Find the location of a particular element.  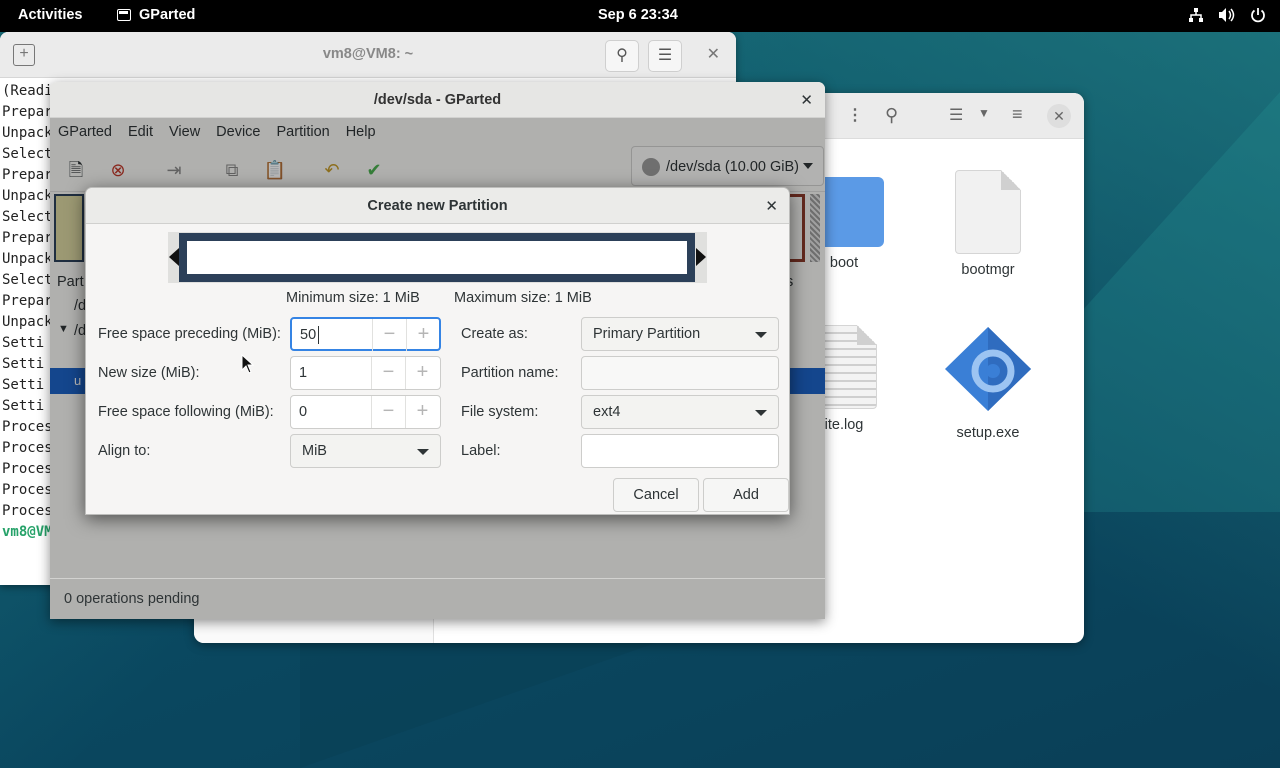

top-bar: Activities GParted Sep 6 23:34 is located at coordinates (640, 16).